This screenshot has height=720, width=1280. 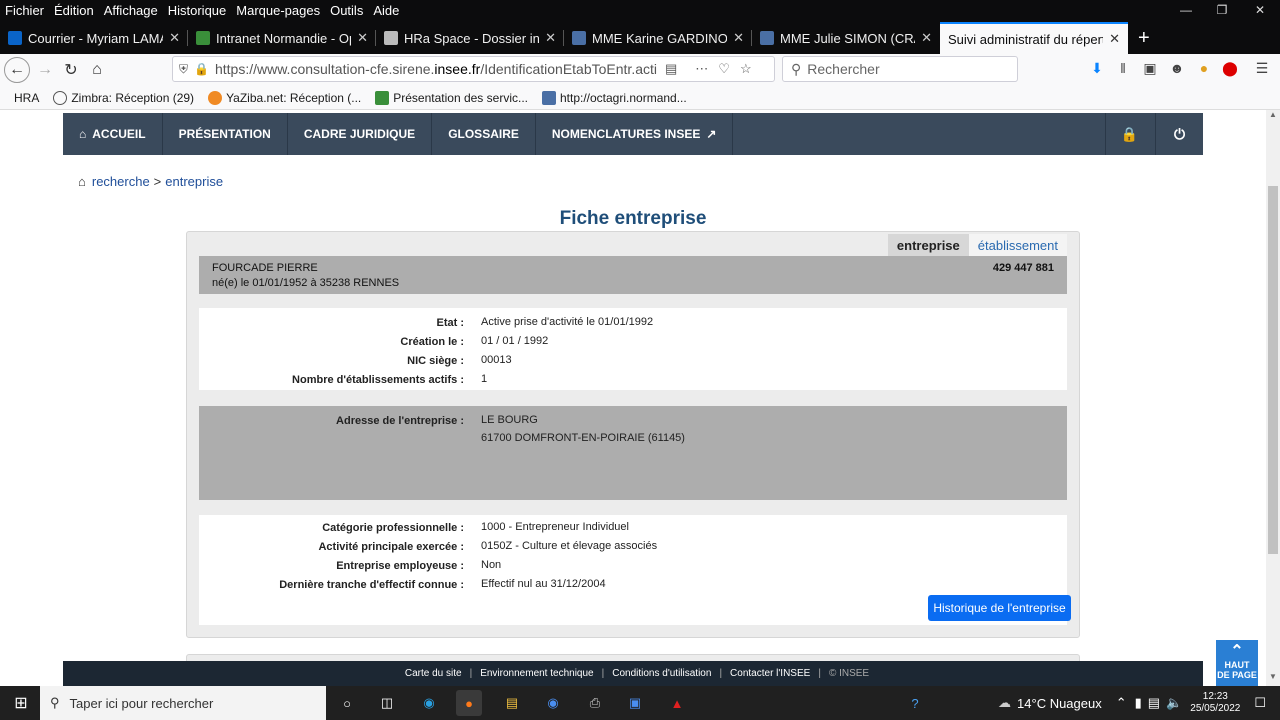 What do you see at coordinates (746, 69) in the screenshot?
I see `bookmark-star-icon: ☆` at bounding box center [746, 69].